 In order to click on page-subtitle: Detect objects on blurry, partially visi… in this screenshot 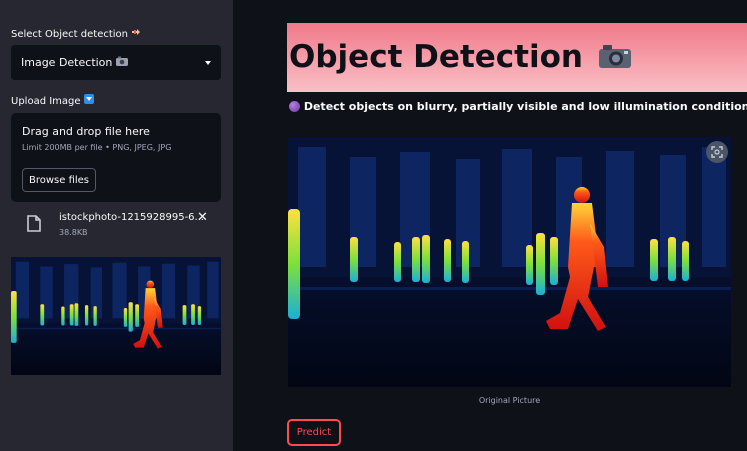, I will do `click(518, 106)`.